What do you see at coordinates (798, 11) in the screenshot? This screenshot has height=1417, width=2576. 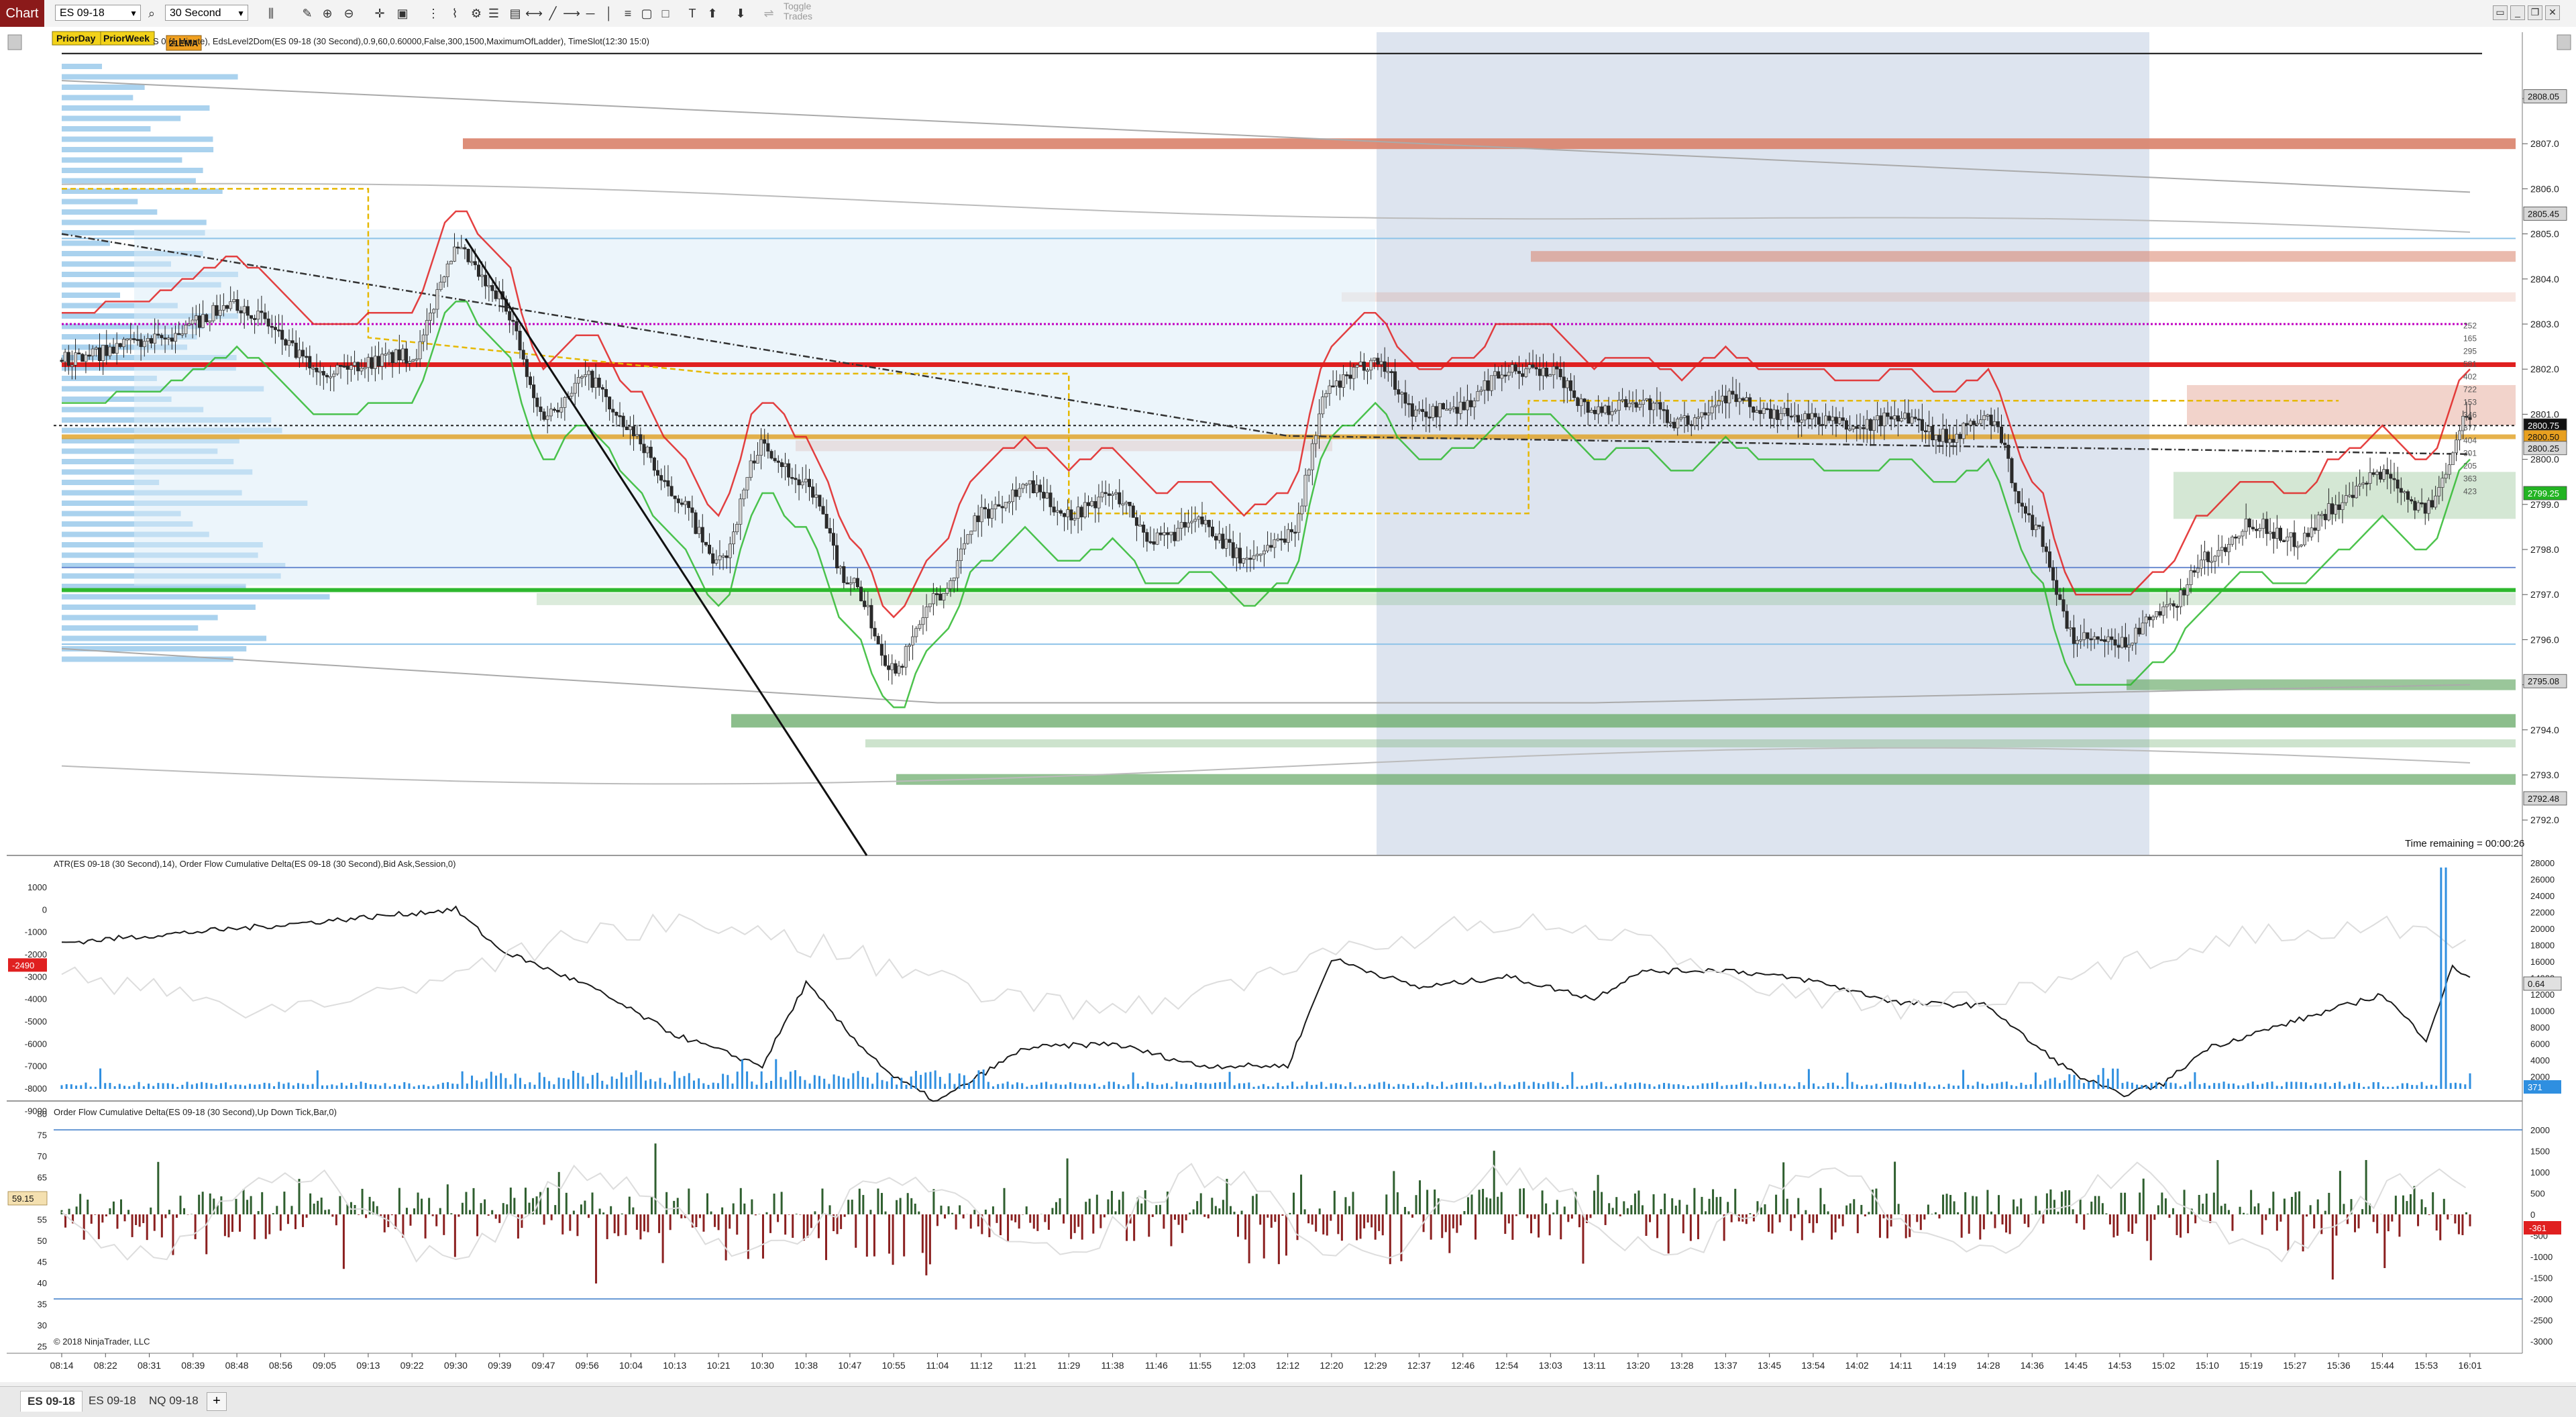 I see `toggle-trades-button: Toggle Trades` at bounding box center [798, 11].